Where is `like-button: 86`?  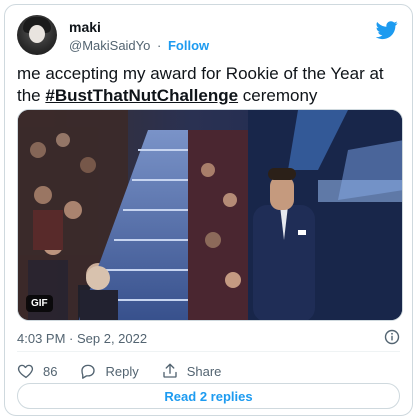
like-button: 86 is located at coordinates (37, 371).